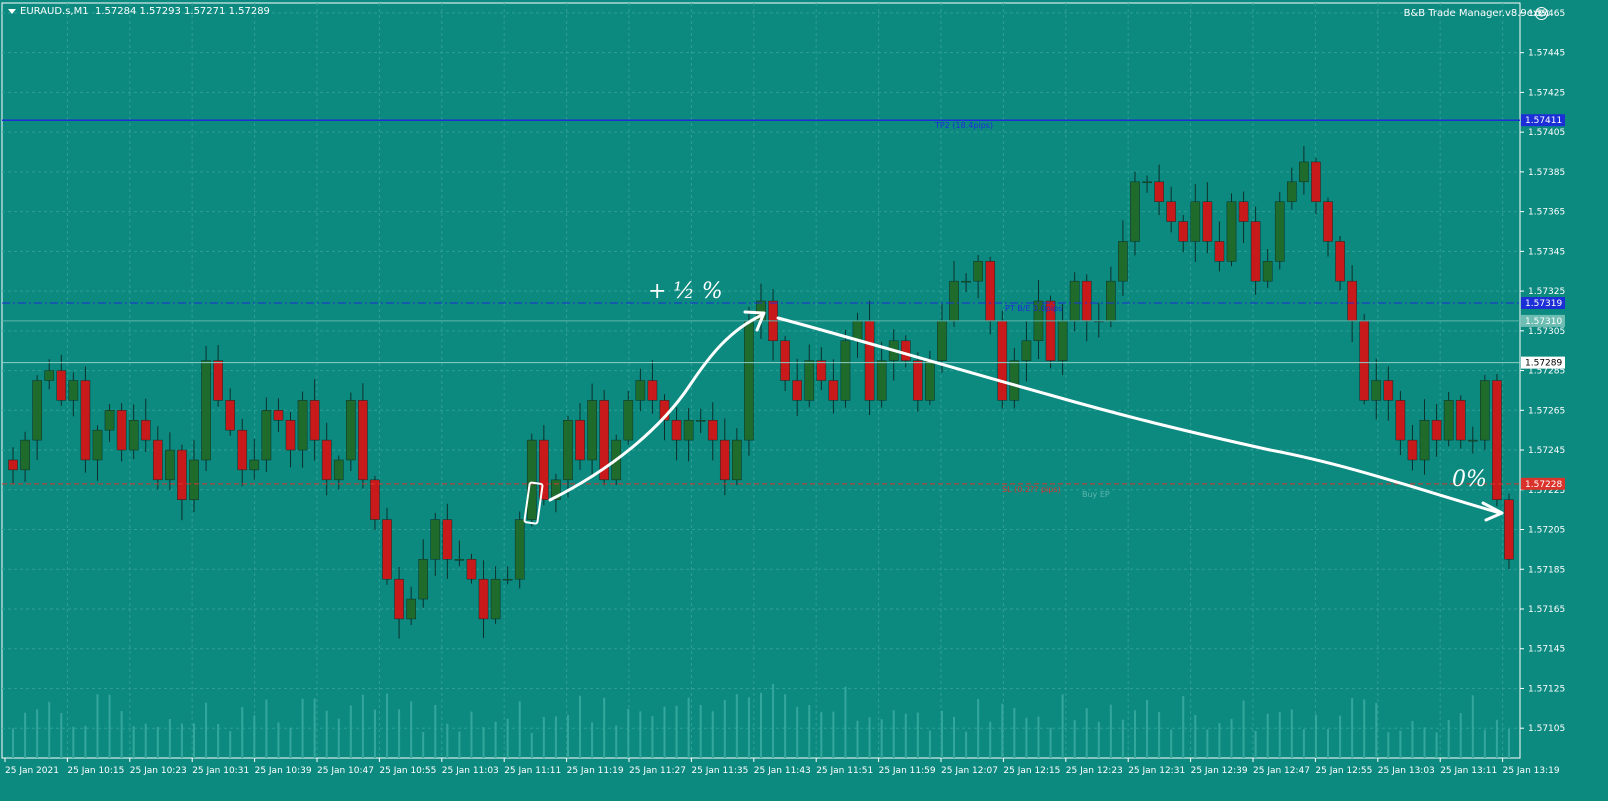 Image resolution: width=1608 pixels, height=801 pixels. Describe the element at coordinates (1546, 332) in the screenshot. I see `price-axis-label: 1.57305` at that location.